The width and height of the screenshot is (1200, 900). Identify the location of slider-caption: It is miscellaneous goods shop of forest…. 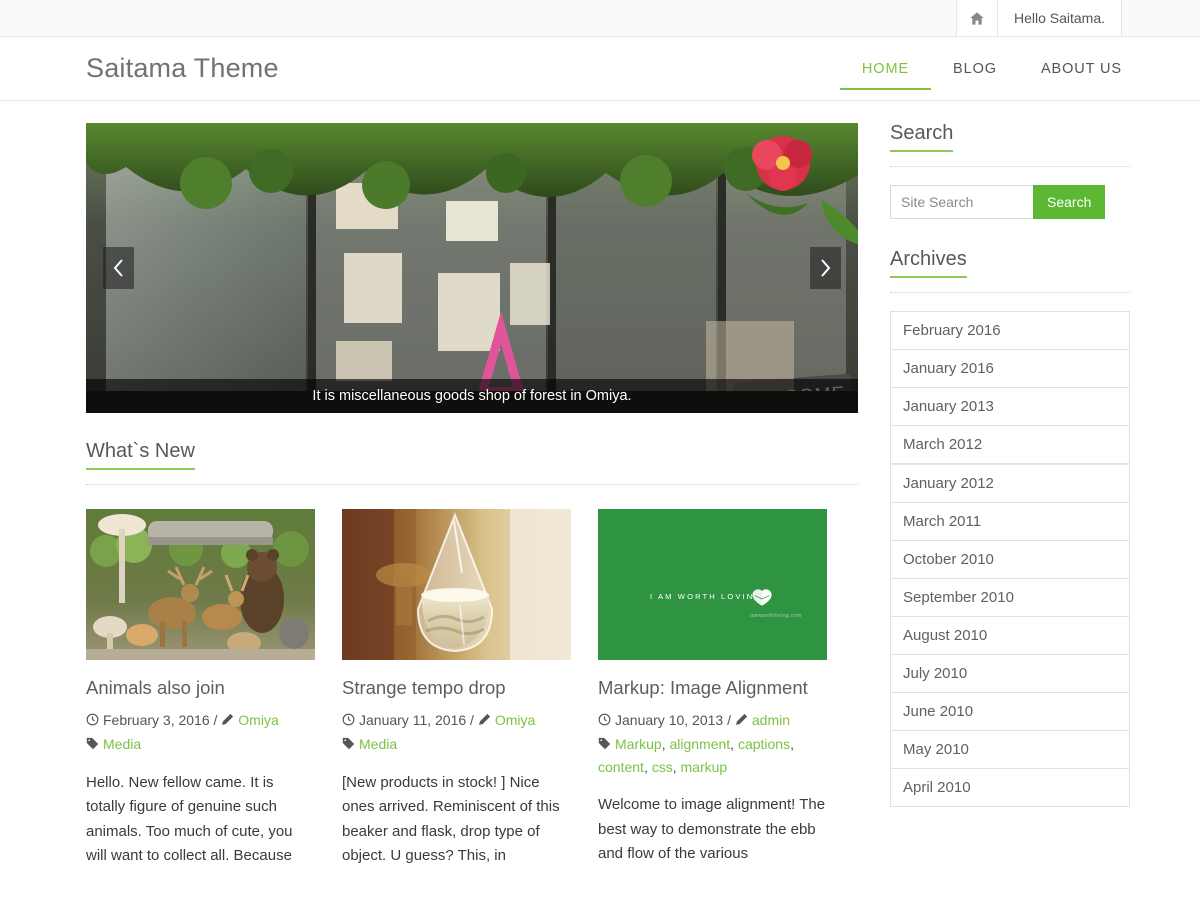
(472, 396).